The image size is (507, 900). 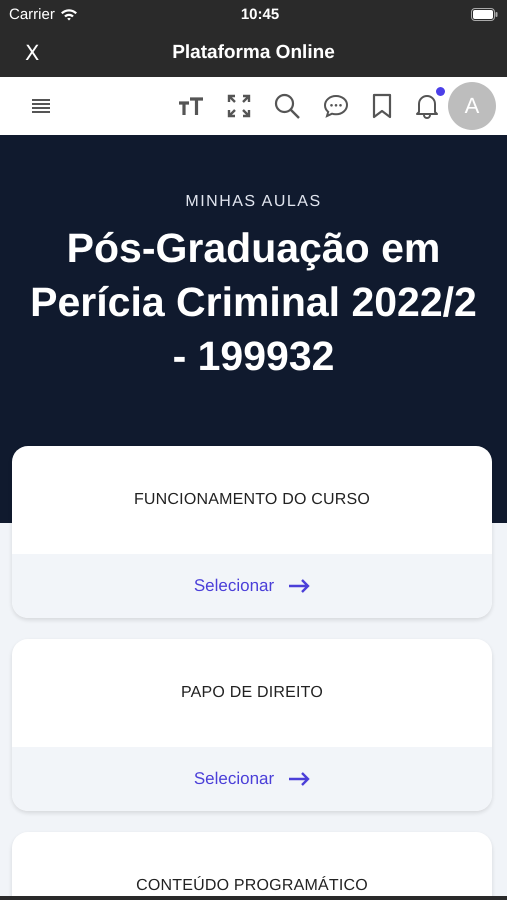 What do you see at coordinates (239, 106) in the screenshot?
I see `expand-icon` at bounding box center [239, 106].